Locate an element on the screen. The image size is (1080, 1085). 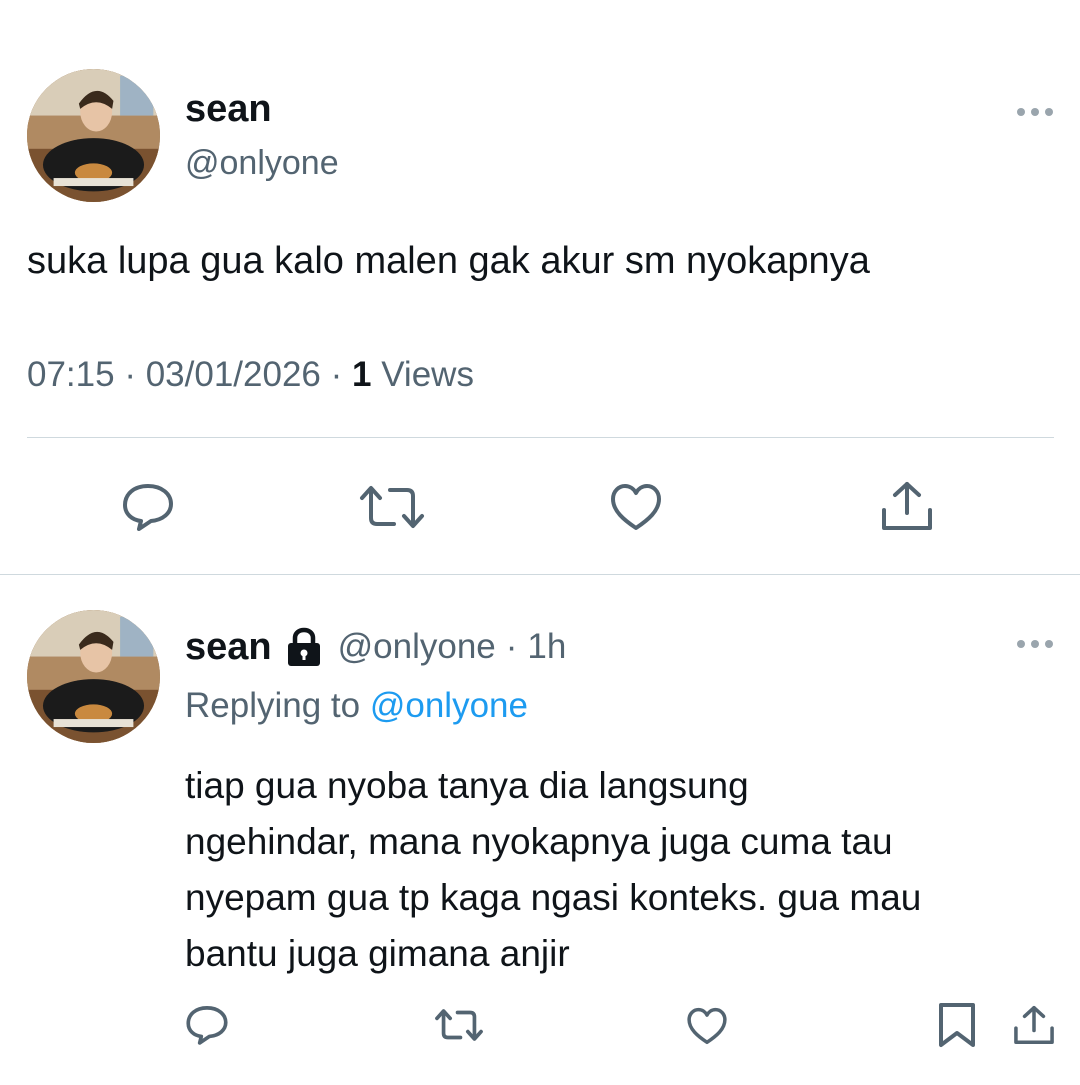
avatar is located at coordinates (93, 135).